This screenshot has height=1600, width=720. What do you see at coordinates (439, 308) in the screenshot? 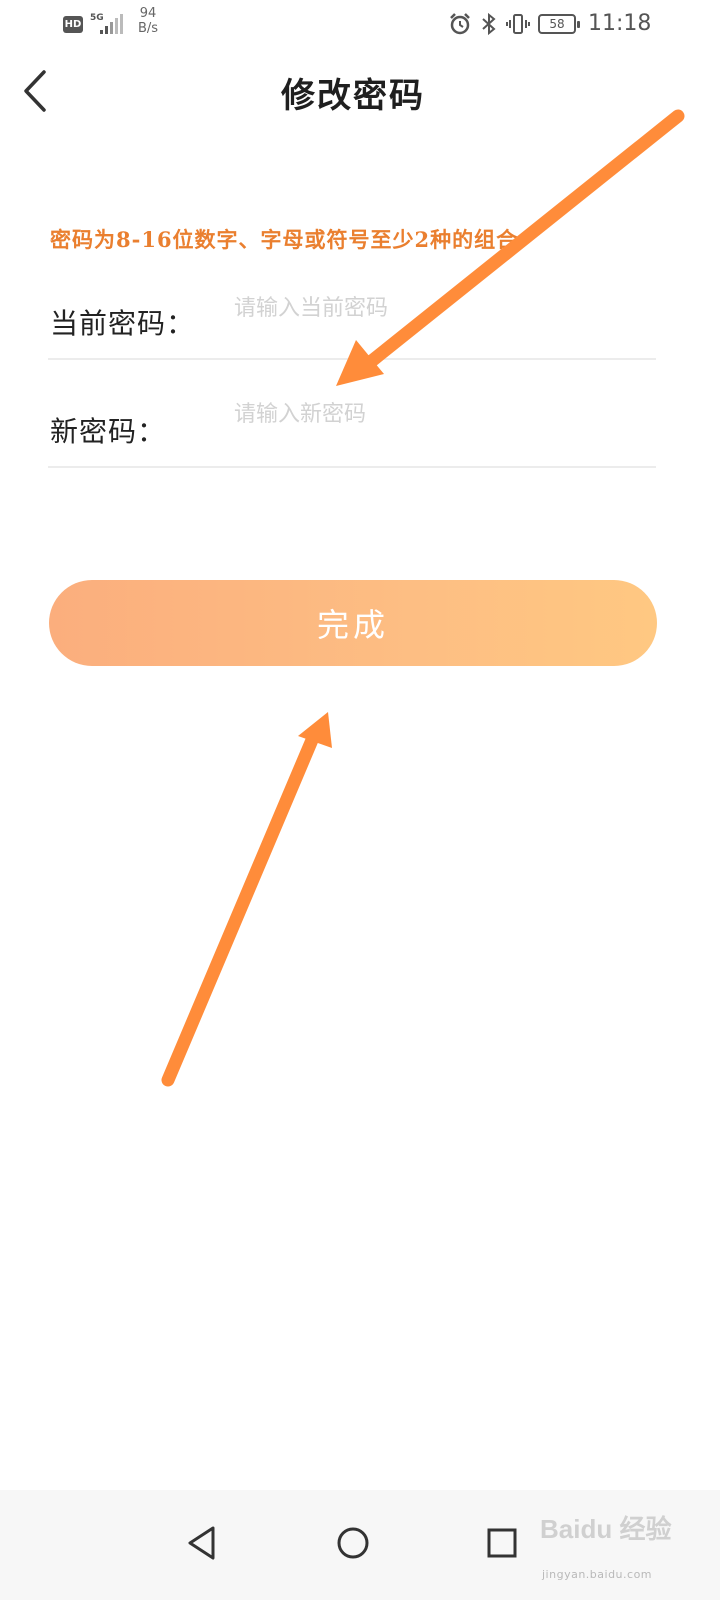
I see `current-password-input` at bounding box center [439, 308].